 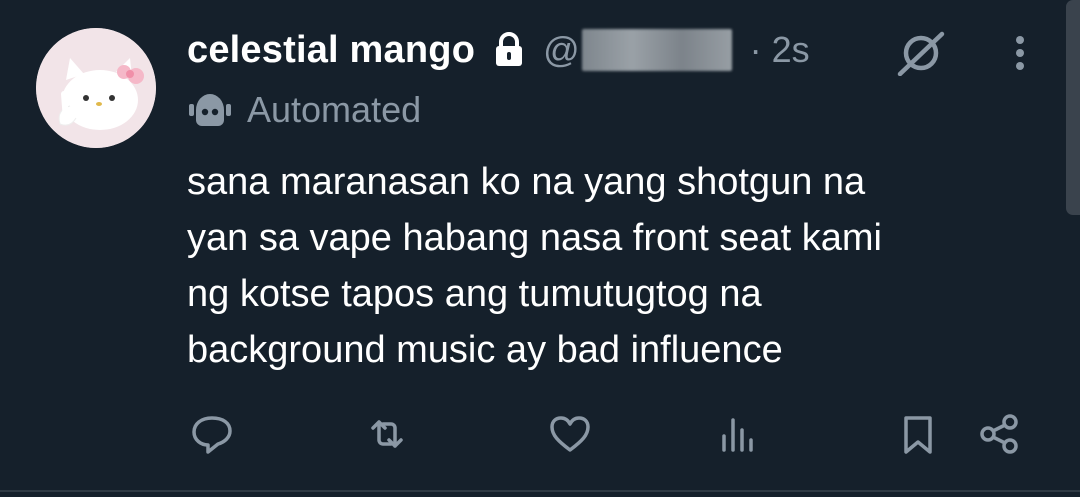 What do you see at coordinates (1020, 54) in the screenshot?
I see `more-vertical-icon` at bounding box center [1020, 54].